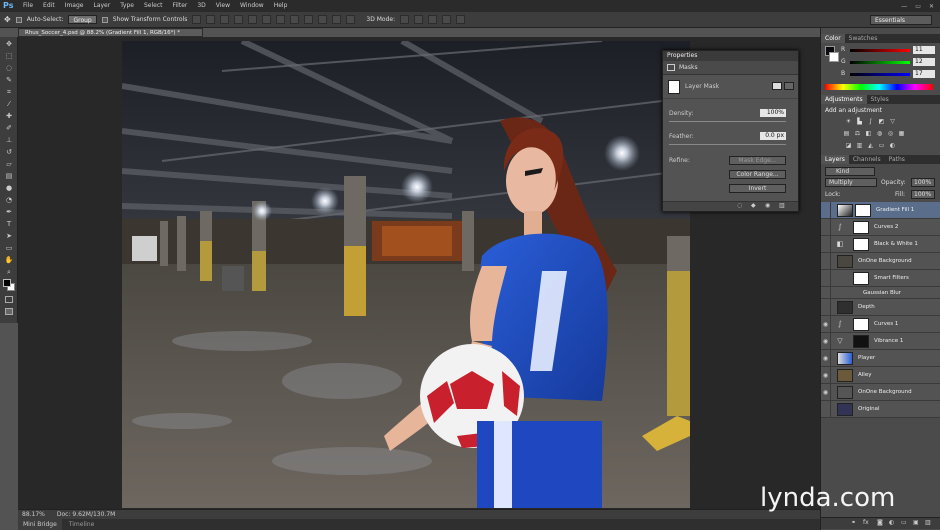  I want to click on minimize-button: —, so click(904, 6).